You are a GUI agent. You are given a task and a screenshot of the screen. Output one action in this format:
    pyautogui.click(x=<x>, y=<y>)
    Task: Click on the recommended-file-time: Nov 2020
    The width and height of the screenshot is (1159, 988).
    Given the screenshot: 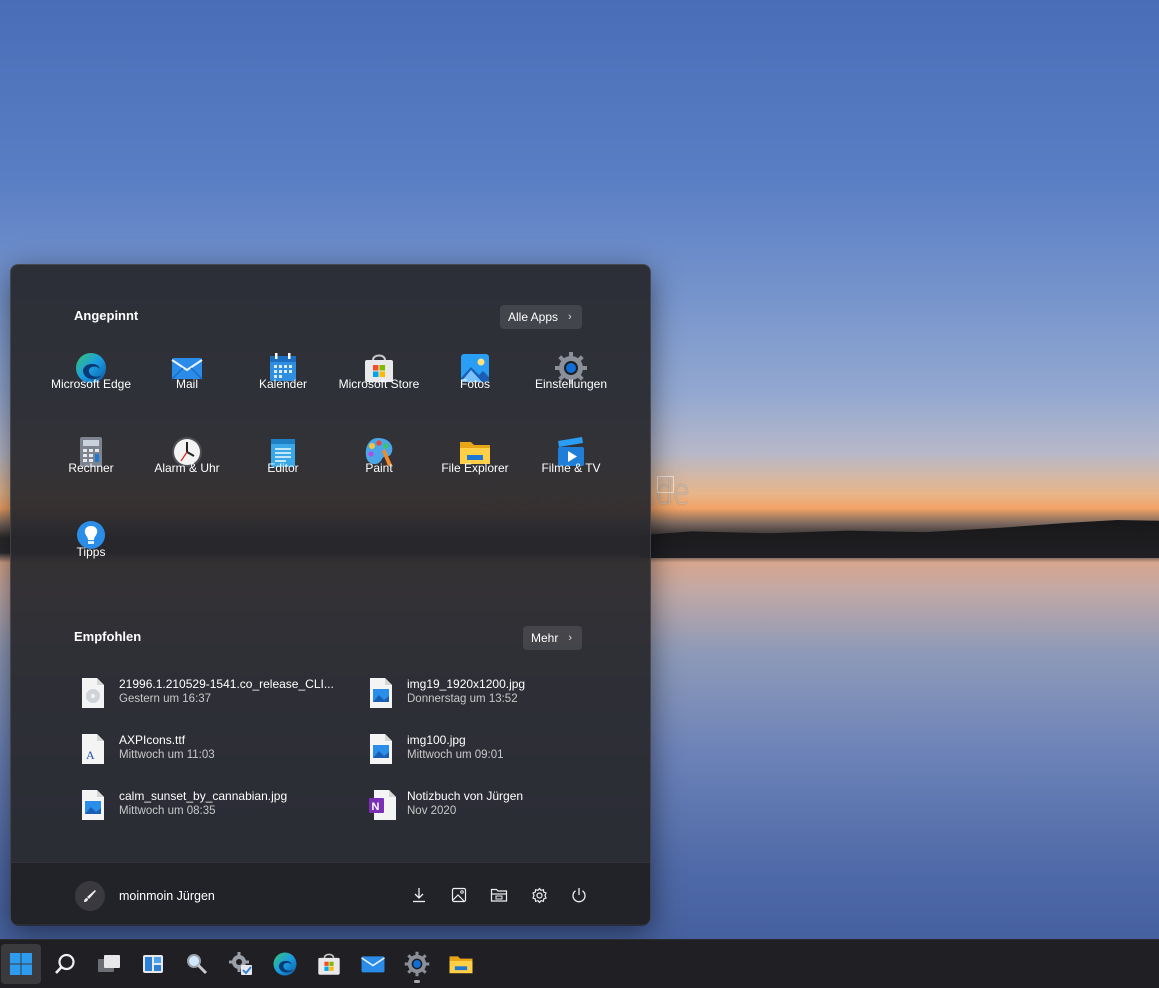 What is the action you would take?
    pyautogui.click(x=432, y=811)
    